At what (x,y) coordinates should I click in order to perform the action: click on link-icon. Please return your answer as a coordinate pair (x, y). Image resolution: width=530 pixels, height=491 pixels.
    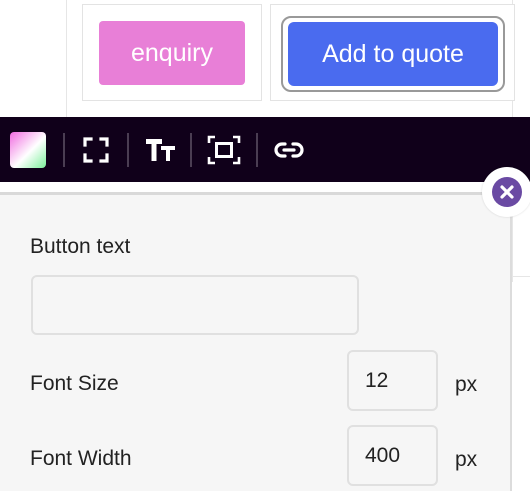
    Looking at the image, I should click on (289, 150).